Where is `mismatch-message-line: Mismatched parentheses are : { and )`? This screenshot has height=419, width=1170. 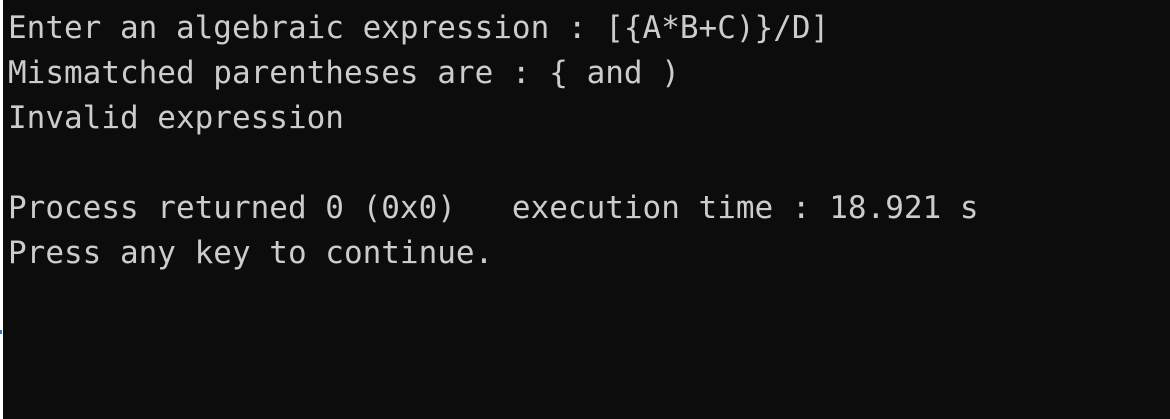
mismatch-message-line: Mismatched parentheses are : { and ) is located at coordinates (344, 73).